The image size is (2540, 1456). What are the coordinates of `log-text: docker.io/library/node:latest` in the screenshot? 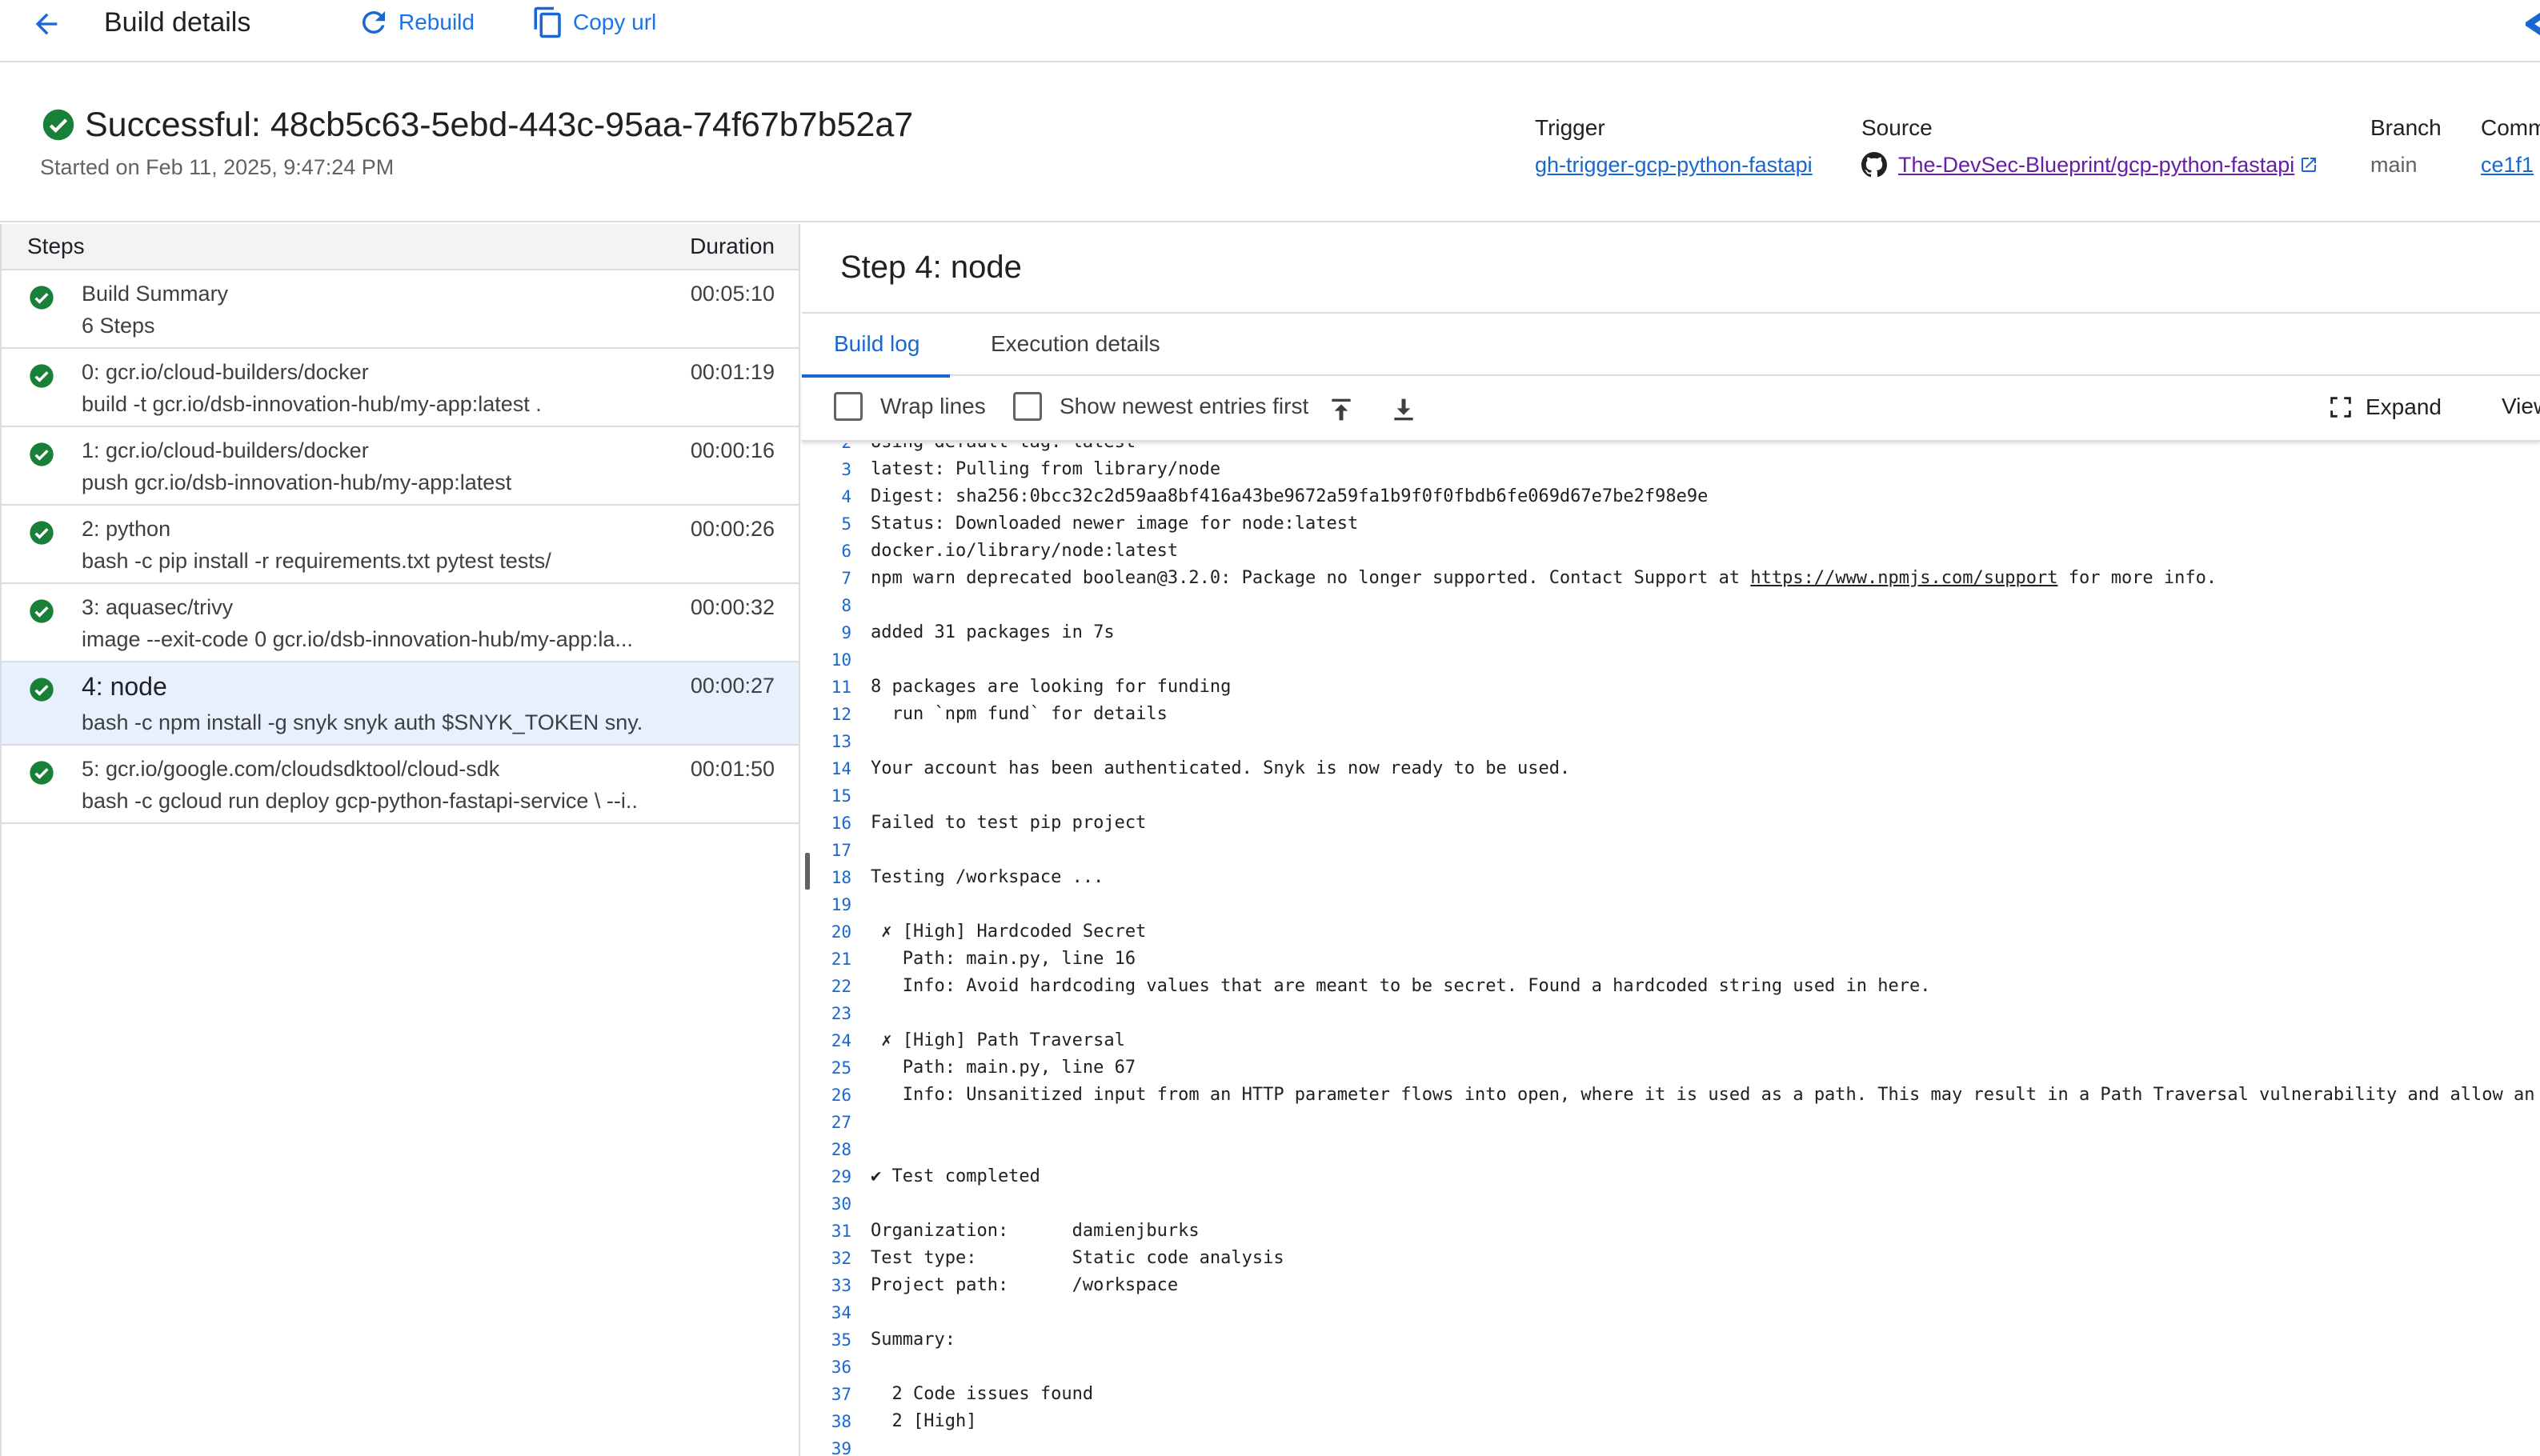 It's located at (1025, 551).